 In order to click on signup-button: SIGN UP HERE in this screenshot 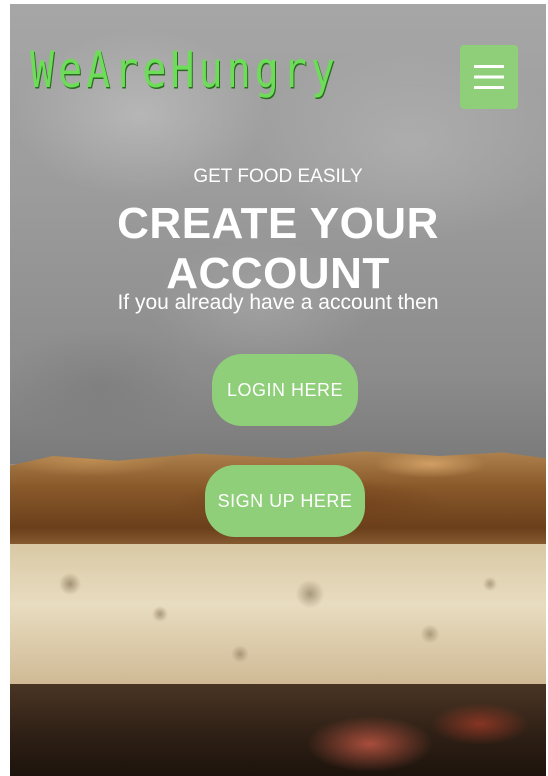, I will do `click(285, 501)`.